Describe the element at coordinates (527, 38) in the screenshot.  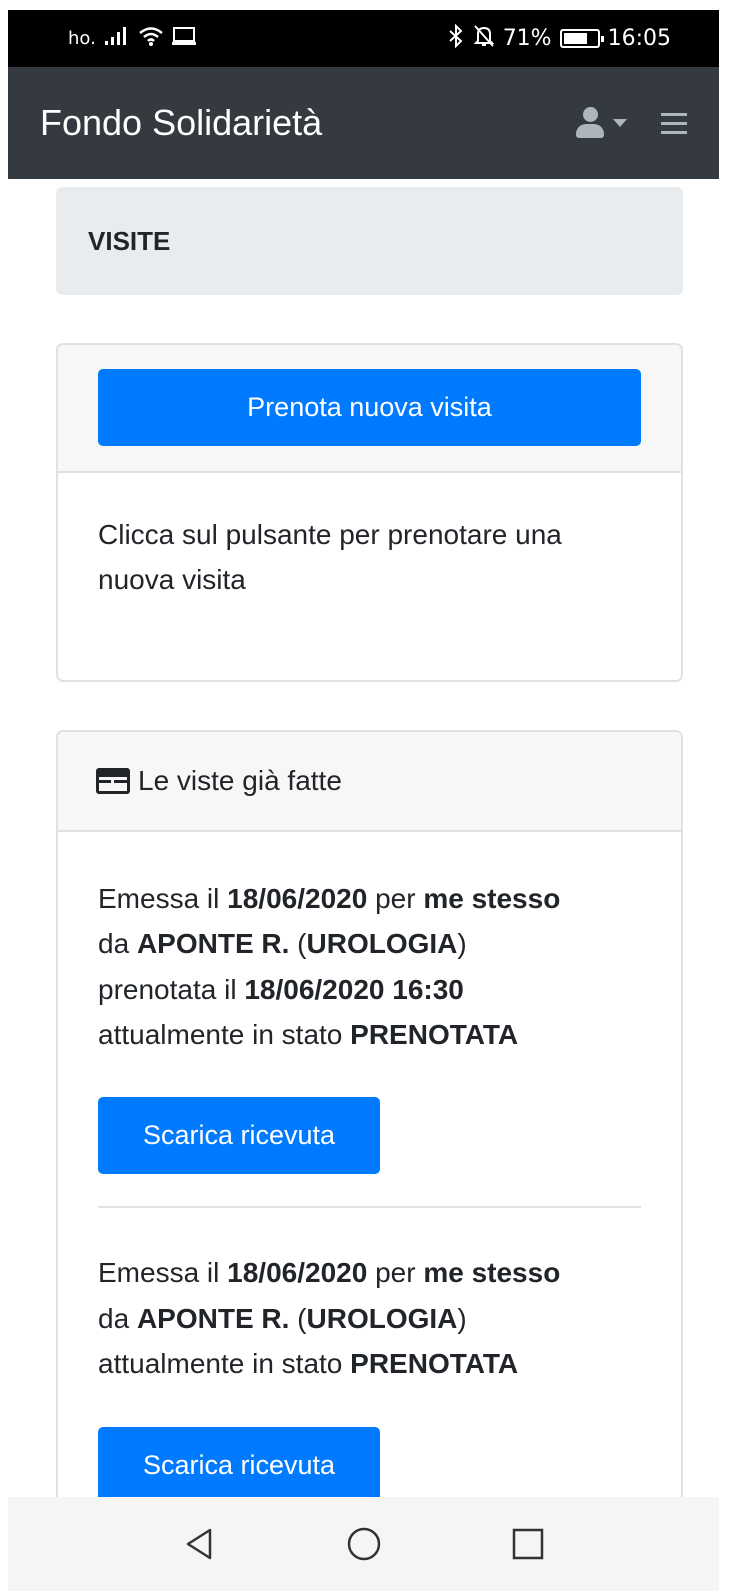
I see `battery-percent: 71%` at that location.